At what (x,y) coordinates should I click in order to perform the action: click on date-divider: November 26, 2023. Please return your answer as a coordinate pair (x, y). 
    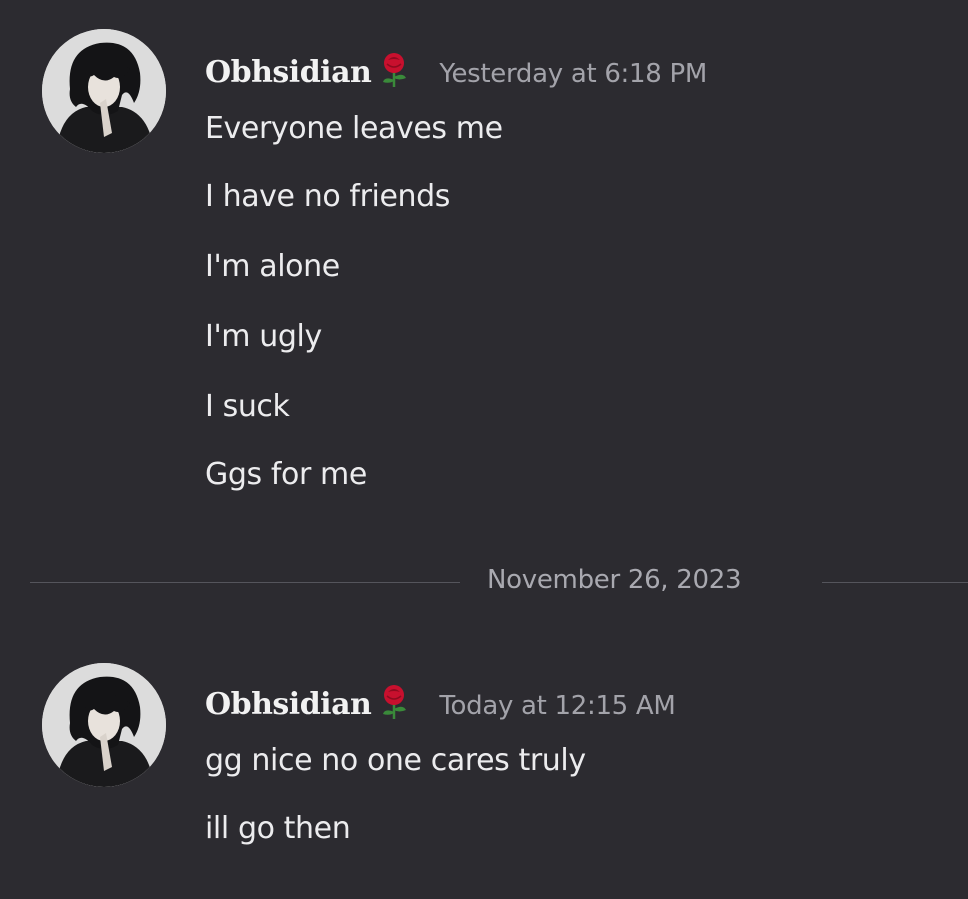
    Looking at the image, I should click on (484, 582).